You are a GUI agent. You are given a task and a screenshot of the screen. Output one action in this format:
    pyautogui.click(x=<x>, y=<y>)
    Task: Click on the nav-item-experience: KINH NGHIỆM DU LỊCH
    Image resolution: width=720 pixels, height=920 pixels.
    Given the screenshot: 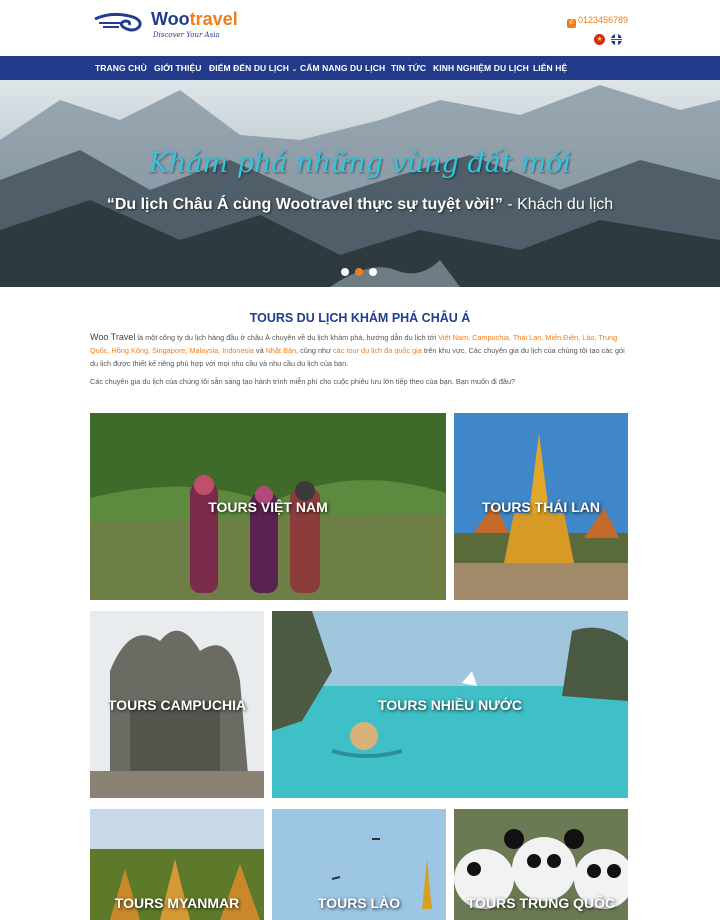 What is the action you would take?
    pyautogui.click(x=481, y=68)
    